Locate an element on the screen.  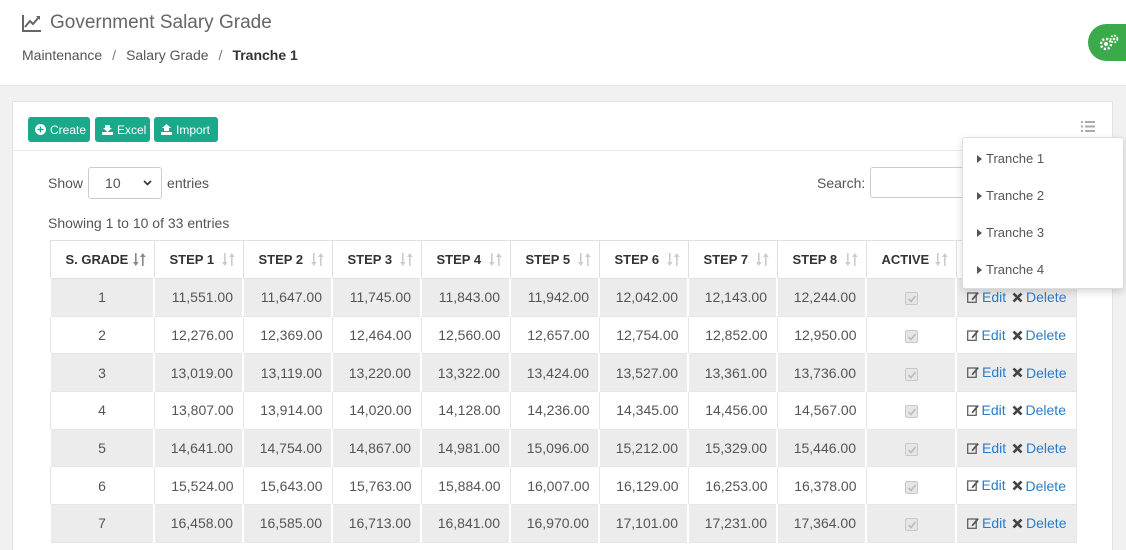
breadcrumb: Maintenance / Salary Grade / Tranche 1 is located at coordinates (160, 55).